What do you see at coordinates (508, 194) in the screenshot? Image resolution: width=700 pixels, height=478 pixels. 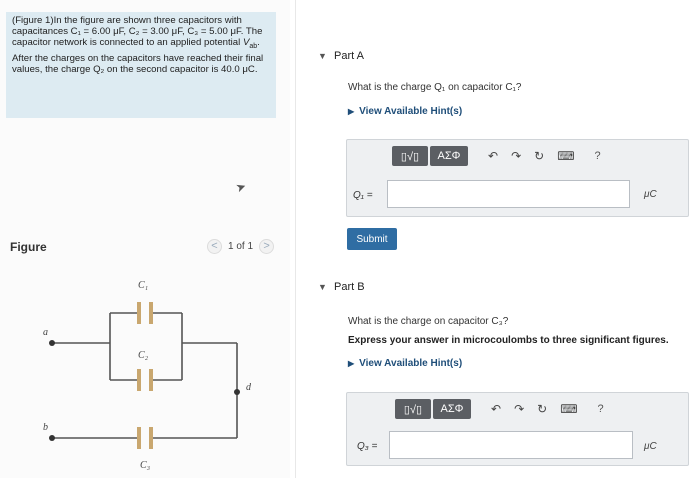 I see `q1-answer-input` at bounding box center [508, 194].